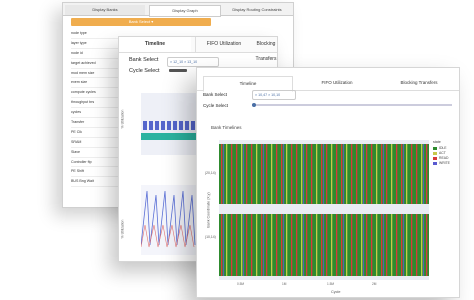  Describe the element at coordinates (210, 237) in the screenshot. I see `ytick-bottom: (10,14)` at that location.